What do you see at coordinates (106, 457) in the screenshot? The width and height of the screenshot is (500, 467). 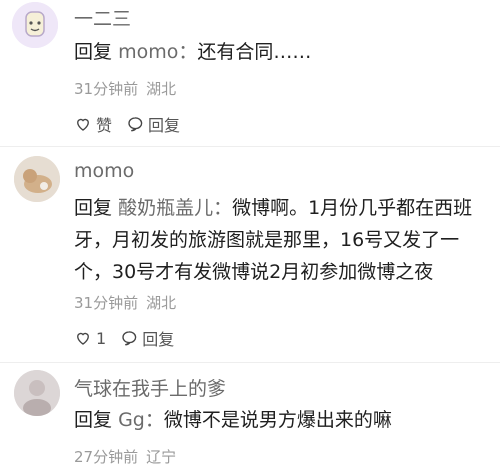 I see `comment-time: 27分钟前` at bounding box center [106, 457].